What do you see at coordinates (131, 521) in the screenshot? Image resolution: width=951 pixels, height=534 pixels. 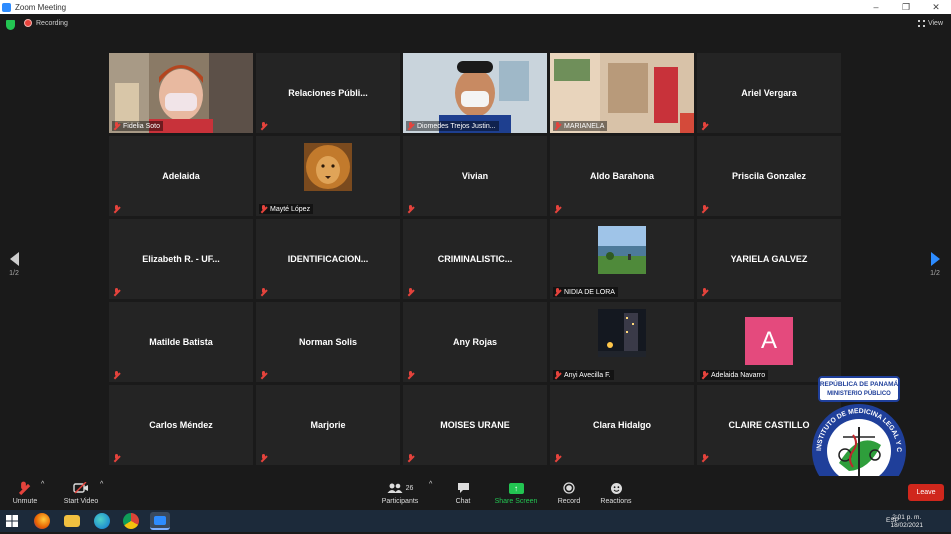 I see `chrome-icon` at bounding box center [131, 521].